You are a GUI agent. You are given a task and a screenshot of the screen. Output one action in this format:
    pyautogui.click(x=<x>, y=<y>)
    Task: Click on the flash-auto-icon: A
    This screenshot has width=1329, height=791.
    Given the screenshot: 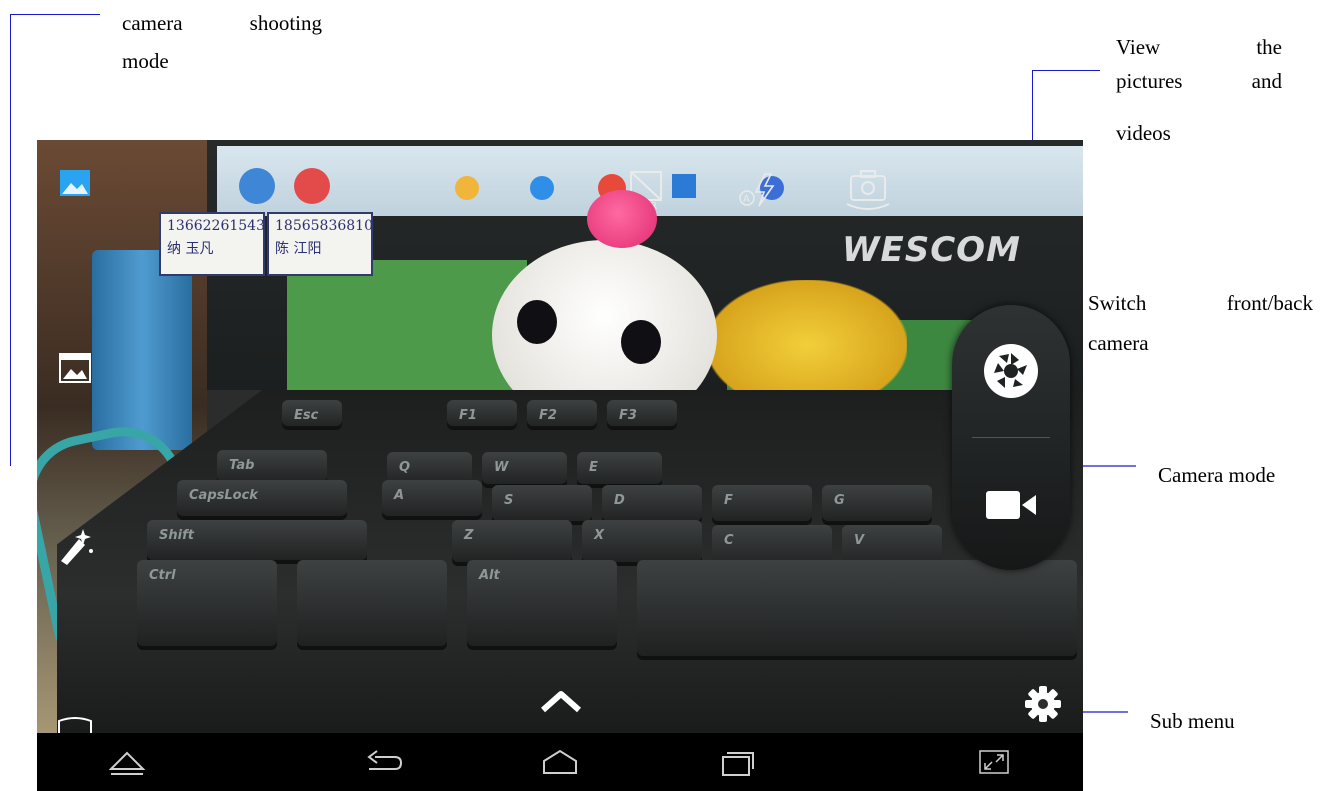 What is the action you would take?
    pyautogui.click(x=757, y=190)
    